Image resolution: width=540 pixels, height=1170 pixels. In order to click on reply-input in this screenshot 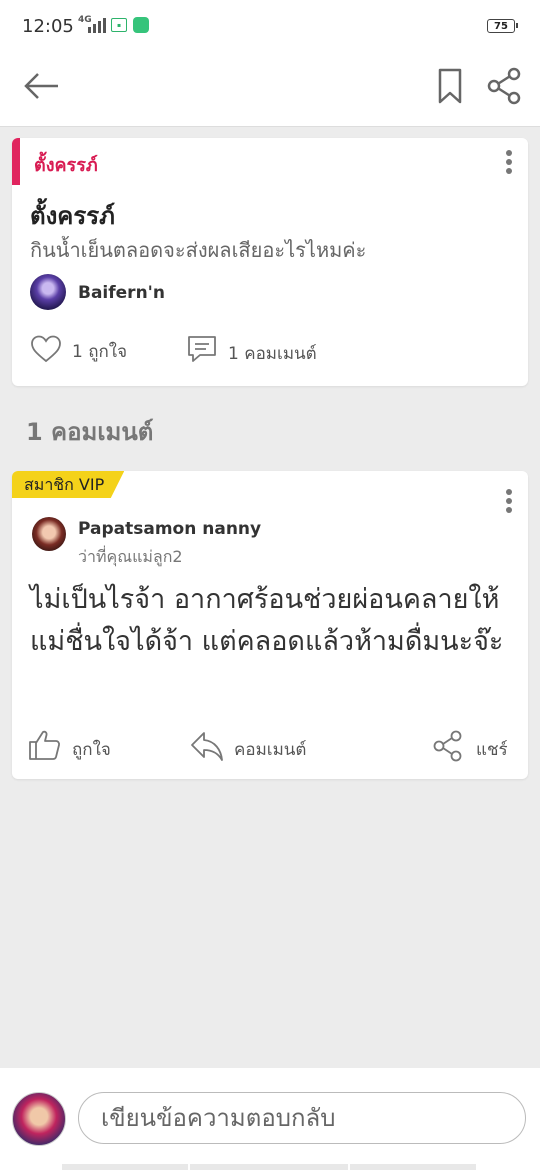, I will do `click(302, 1118)`.